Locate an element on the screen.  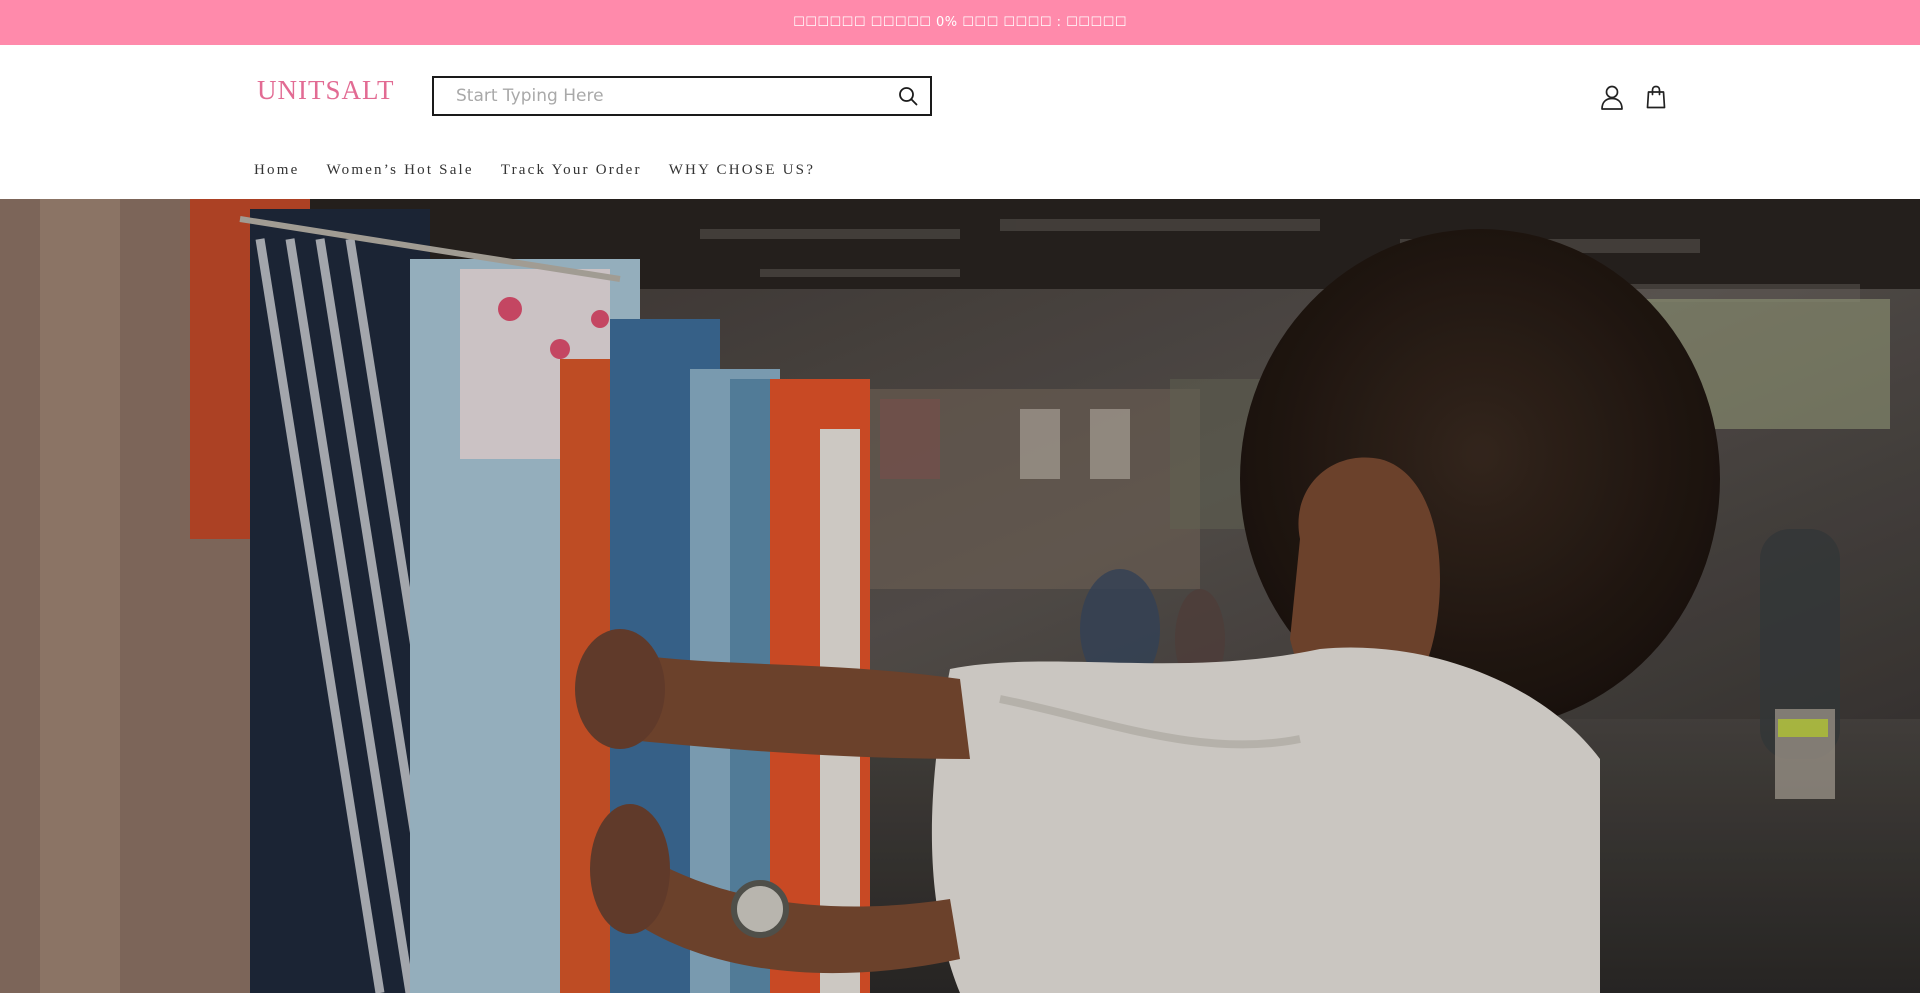
shopping-bag-icon is located at coordinates (1656, 97).